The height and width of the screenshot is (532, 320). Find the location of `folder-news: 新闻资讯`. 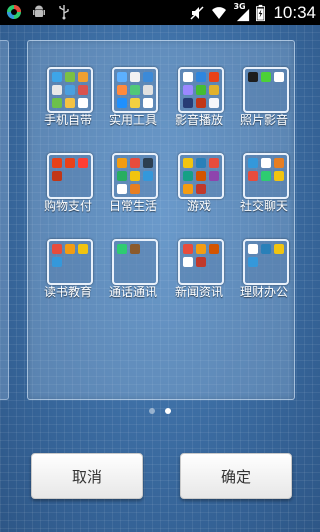

folder-news: 新闻资讯 is located at coordinates (199, 257).